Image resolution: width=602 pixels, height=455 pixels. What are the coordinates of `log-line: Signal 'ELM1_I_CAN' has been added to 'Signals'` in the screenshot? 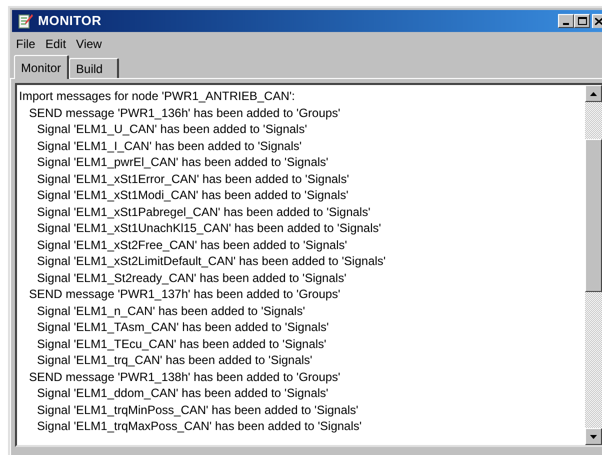 It's located at (169, 146).